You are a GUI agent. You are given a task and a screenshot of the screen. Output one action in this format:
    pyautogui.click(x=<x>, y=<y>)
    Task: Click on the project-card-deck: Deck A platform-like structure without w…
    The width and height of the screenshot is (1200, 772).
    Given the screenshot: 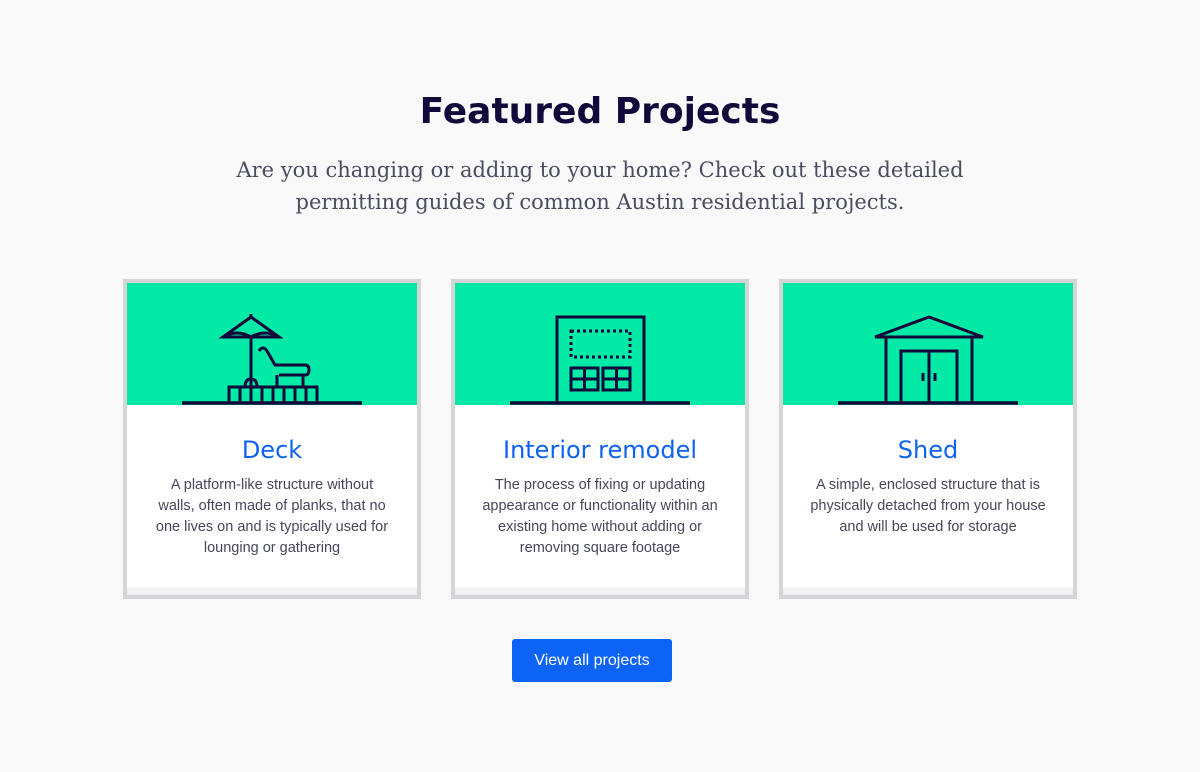 What is the action you would take?
    pyautogui.click(x=272, y=439)
    